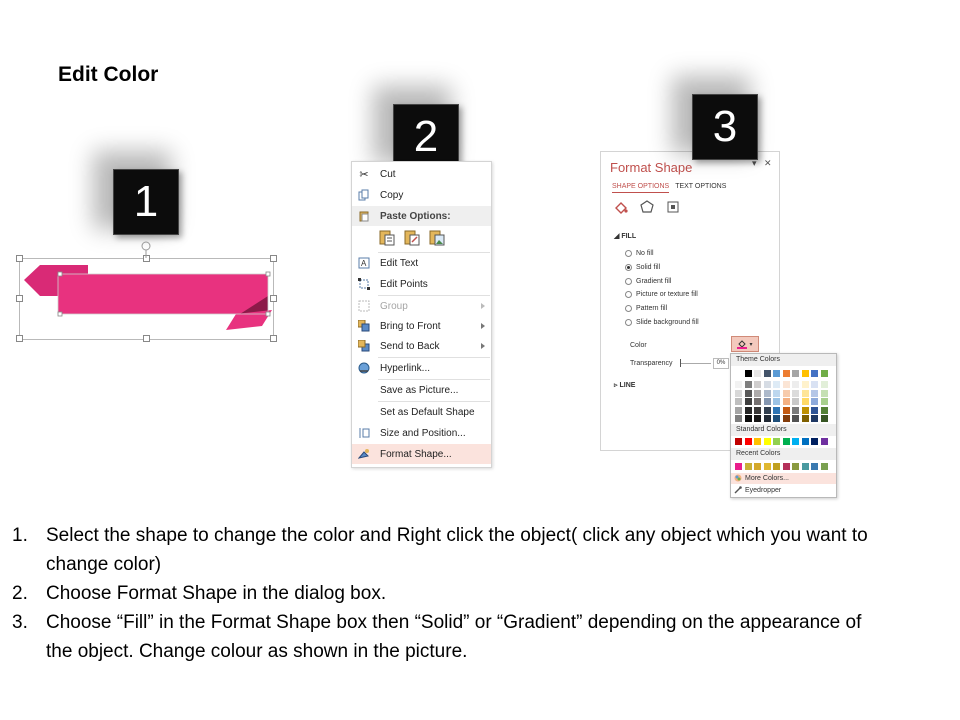 This screenshot has width=960, height=720. What do you see at coordinates (421, 174) in the screenshot?
I see `menu-item-cut: ✂ Cut` at bounding box center [421, 174].